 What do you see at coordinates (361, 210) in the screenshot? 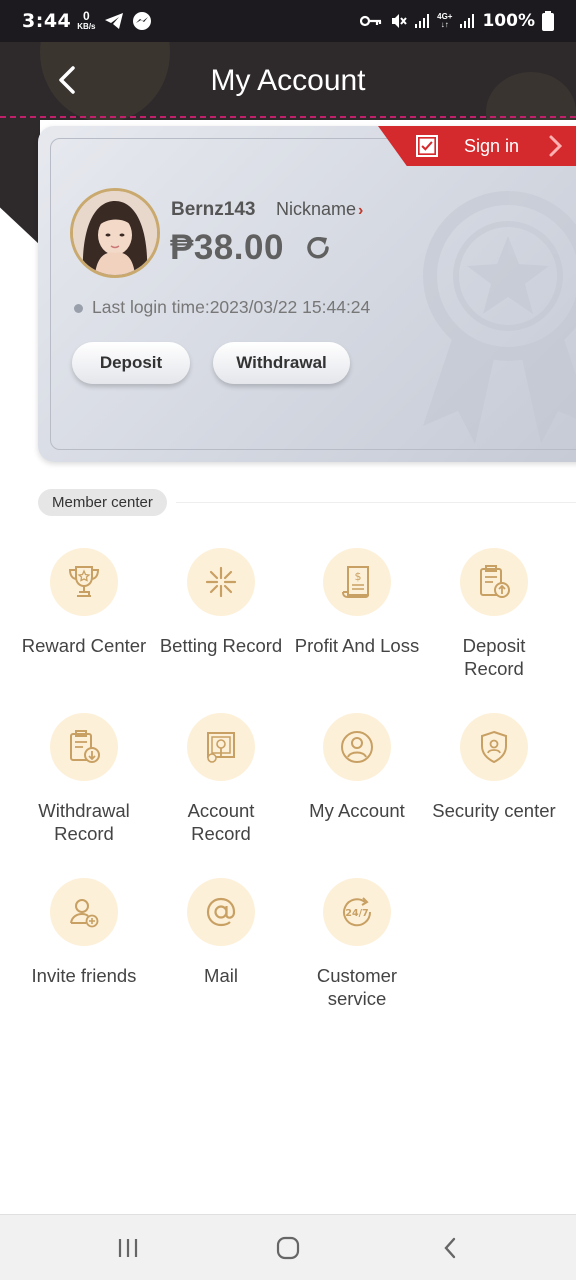
I see `chevron-right-small-icon: ›` at bounding box center [361, 210].